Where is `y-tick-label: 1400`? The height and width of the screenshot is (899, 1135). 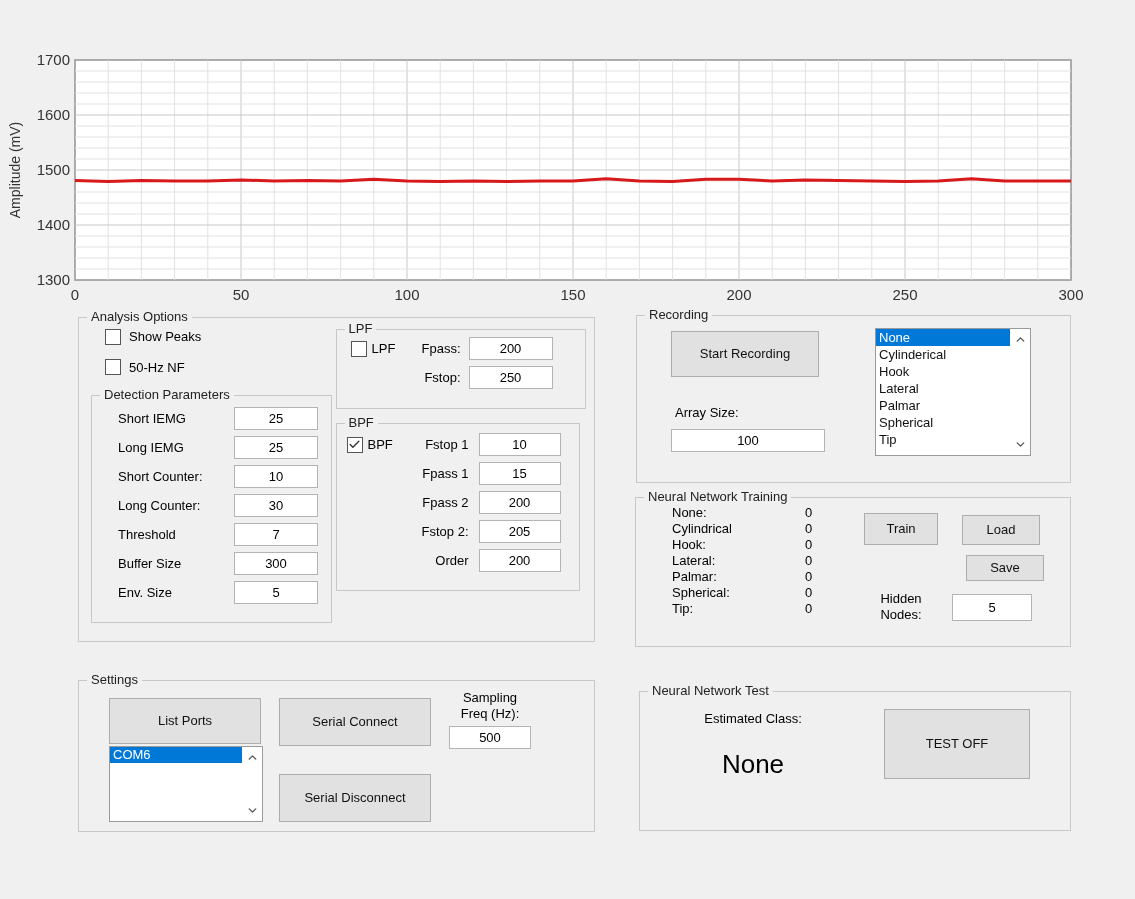 y-tick-label: 1400 is located at coordinates (53, 224).